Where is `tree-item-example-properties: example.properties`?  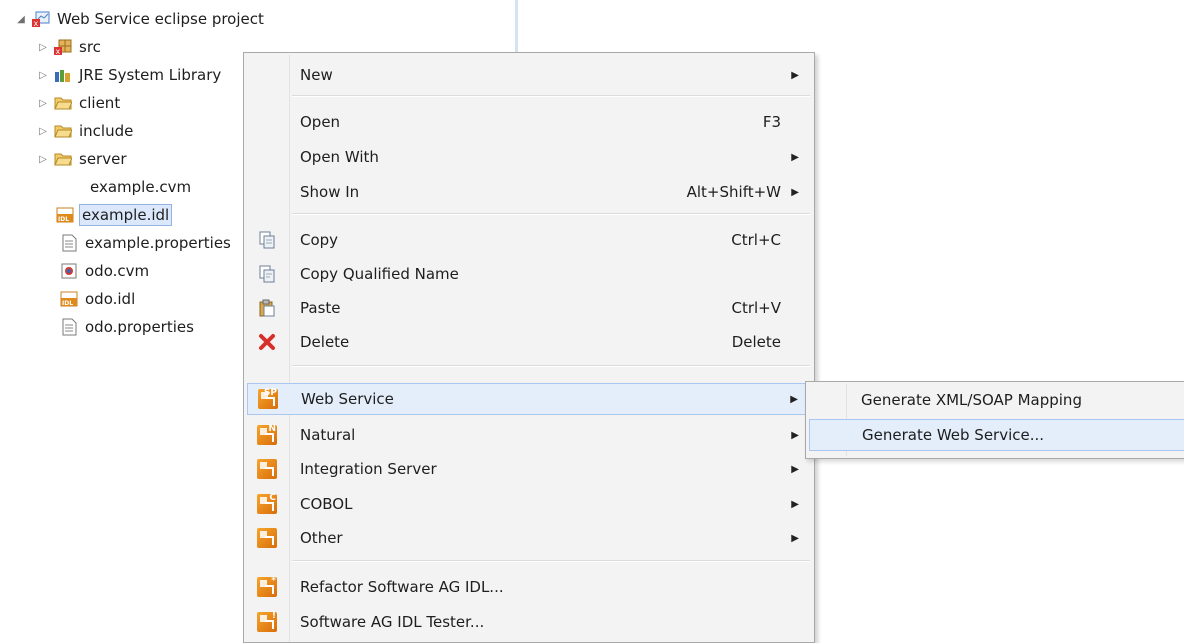 tree-item-example-properties: example.properties is located at coordinates (144, 243).